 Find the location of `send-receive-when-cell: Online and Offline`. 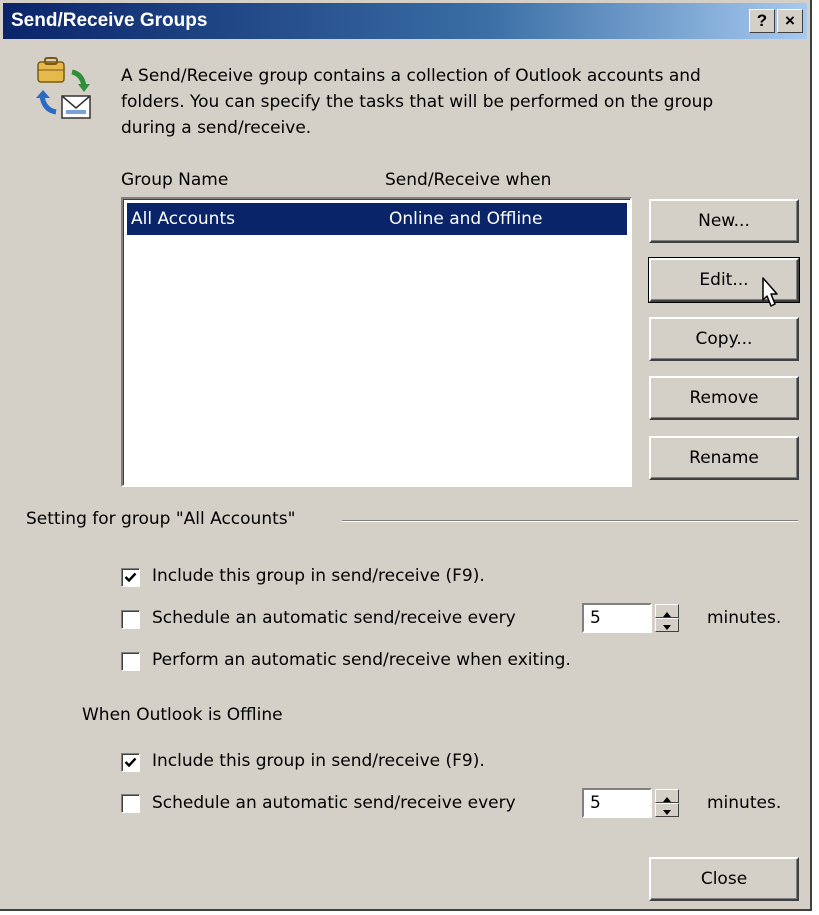

send-receive-when-cell: Online and Offline is located at coordinates (466, 219).